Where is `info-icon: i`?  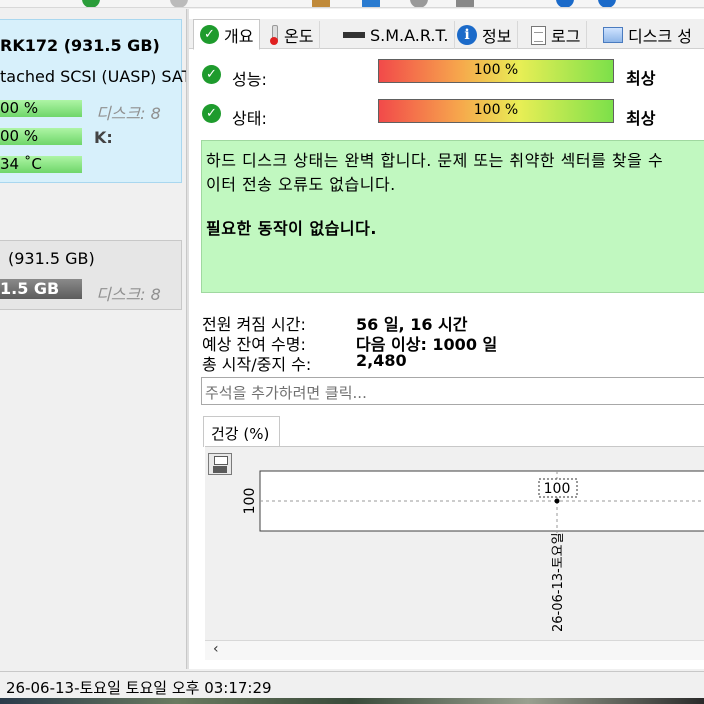
info-icon: i is located at coordinates (467, 35).